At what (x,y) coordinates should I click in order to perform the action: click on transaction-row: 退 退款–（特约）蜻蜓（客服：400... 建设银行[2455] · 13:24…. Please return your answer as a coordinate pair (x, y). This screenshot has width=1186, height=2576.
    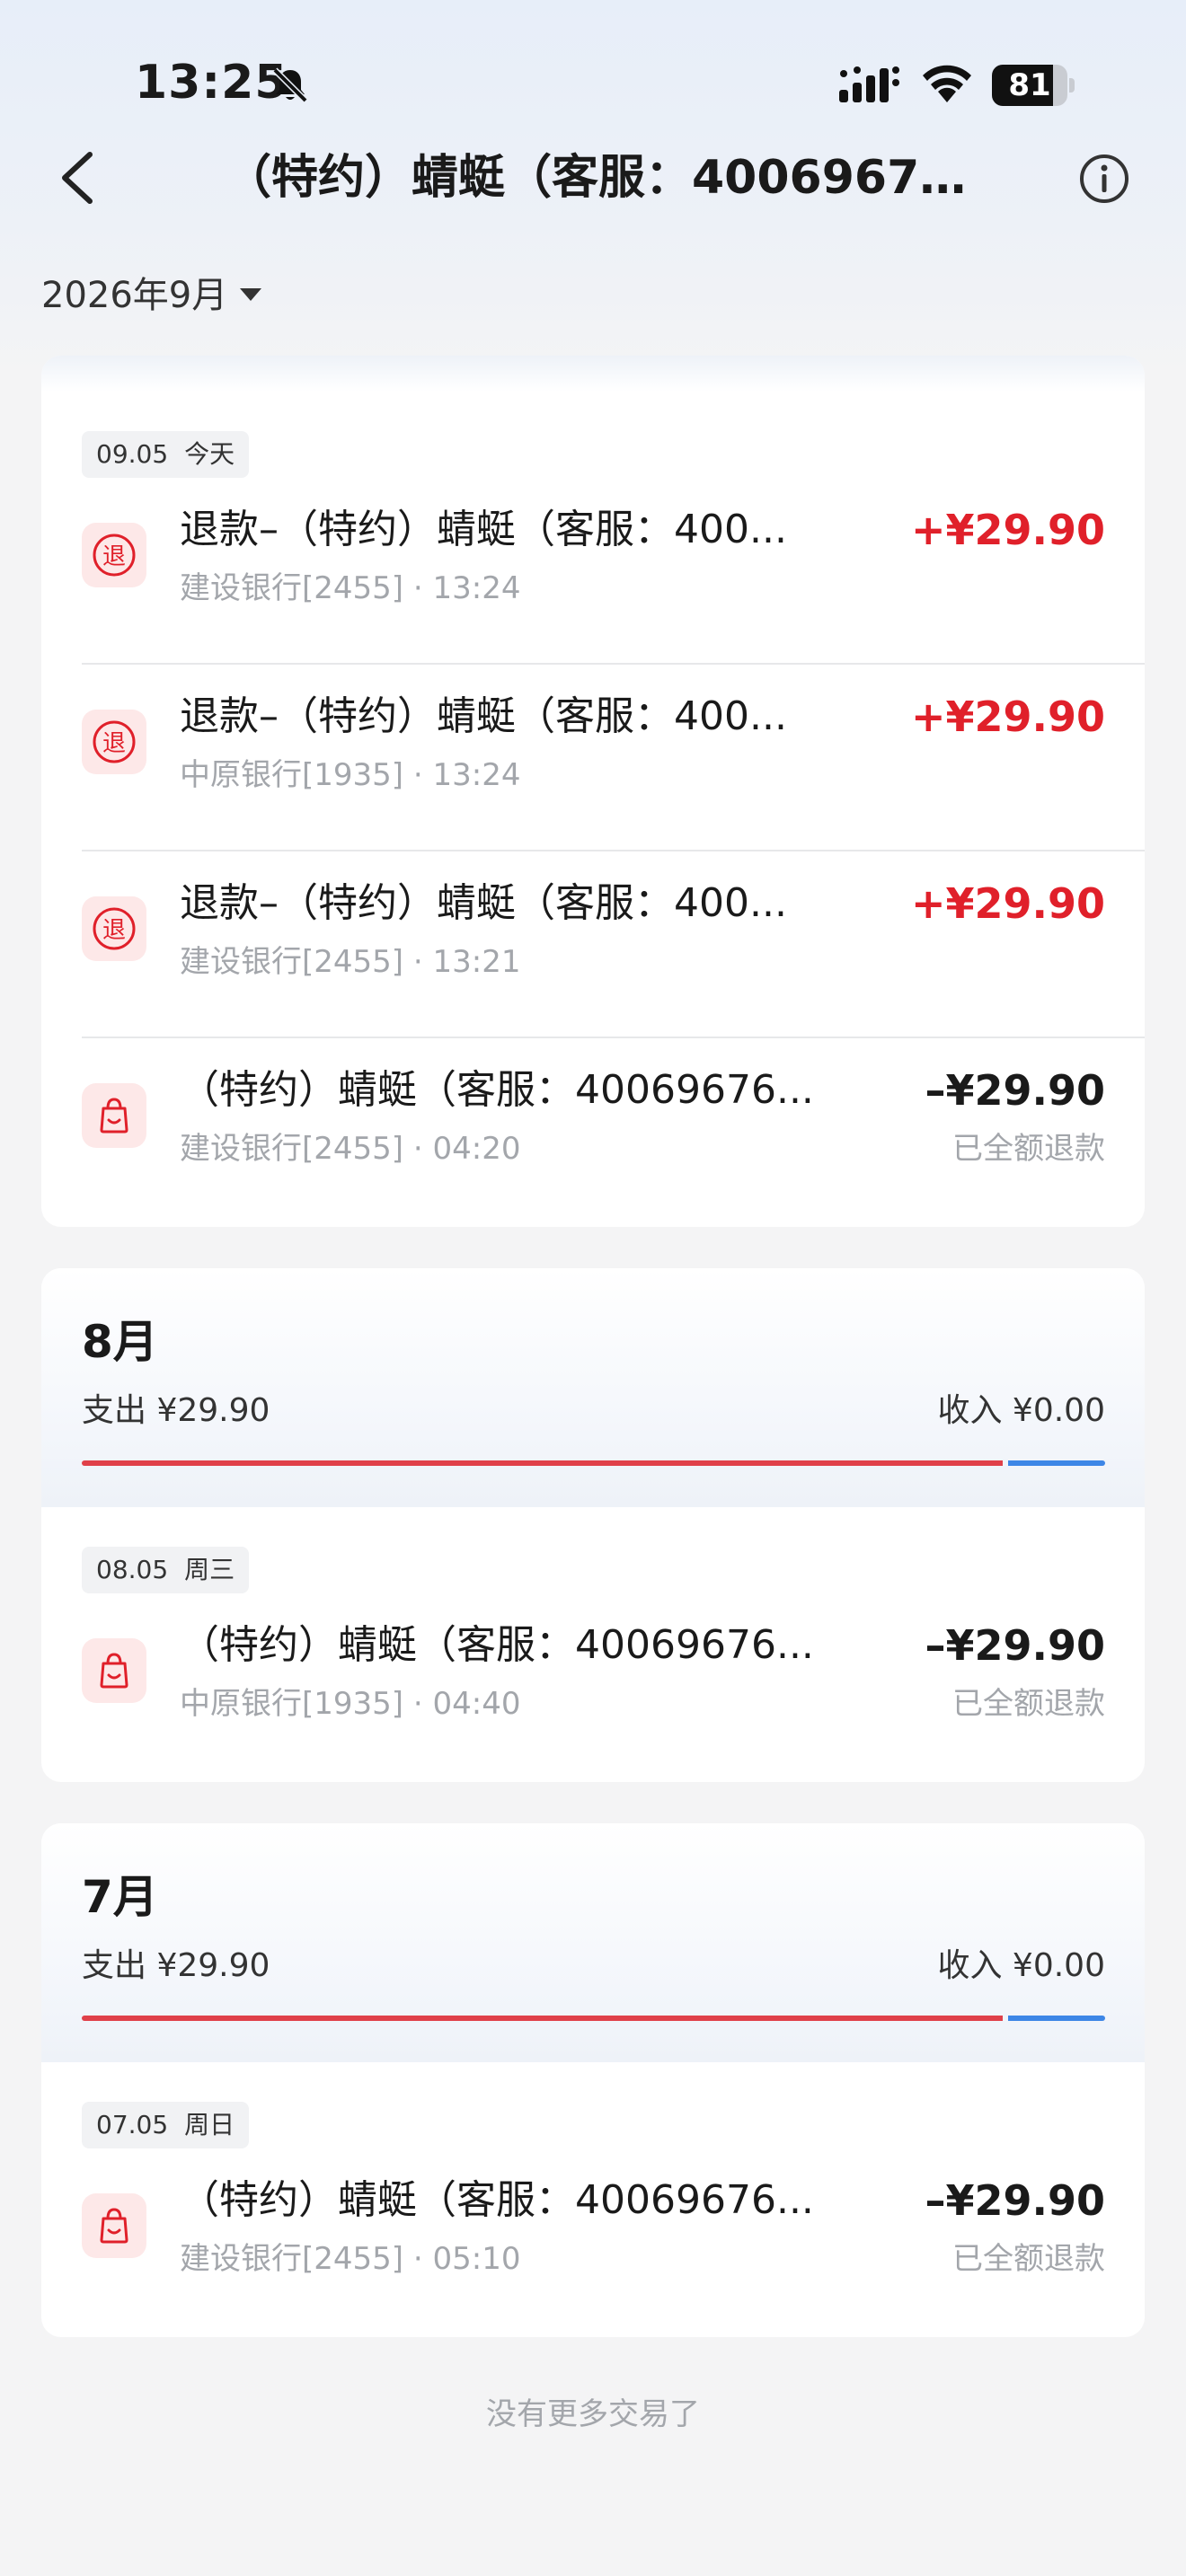
    Looking at the image, I should click on (593, 571).